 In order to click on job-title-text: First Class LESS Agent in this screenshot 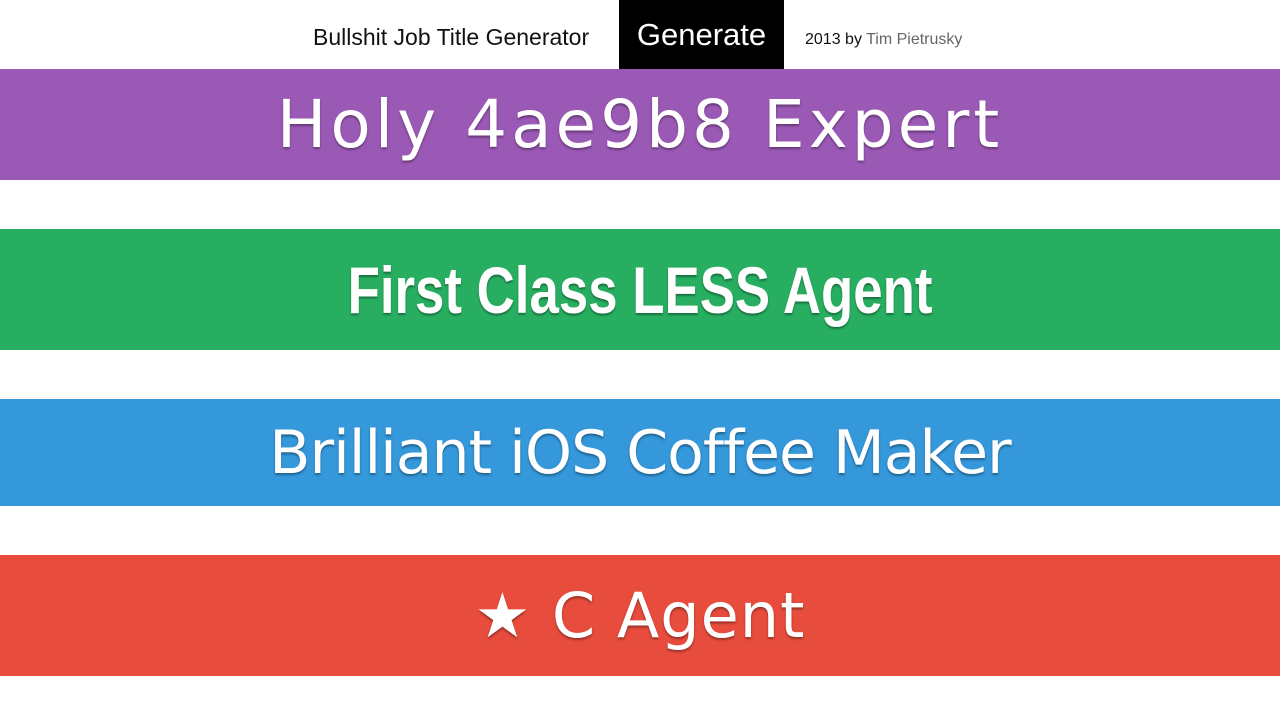, I will do `click(640, 289)`.